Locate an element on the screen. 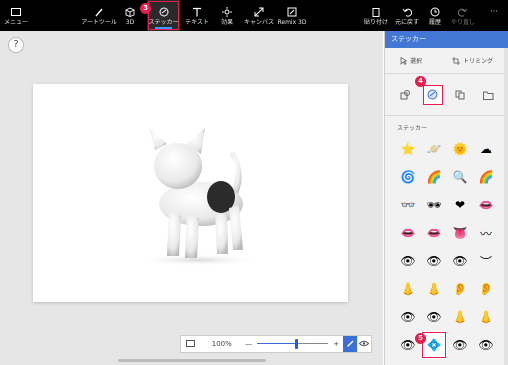 The width and height of the screenshot is (508, 365). category-shapes is located at coordinates (405, 95).